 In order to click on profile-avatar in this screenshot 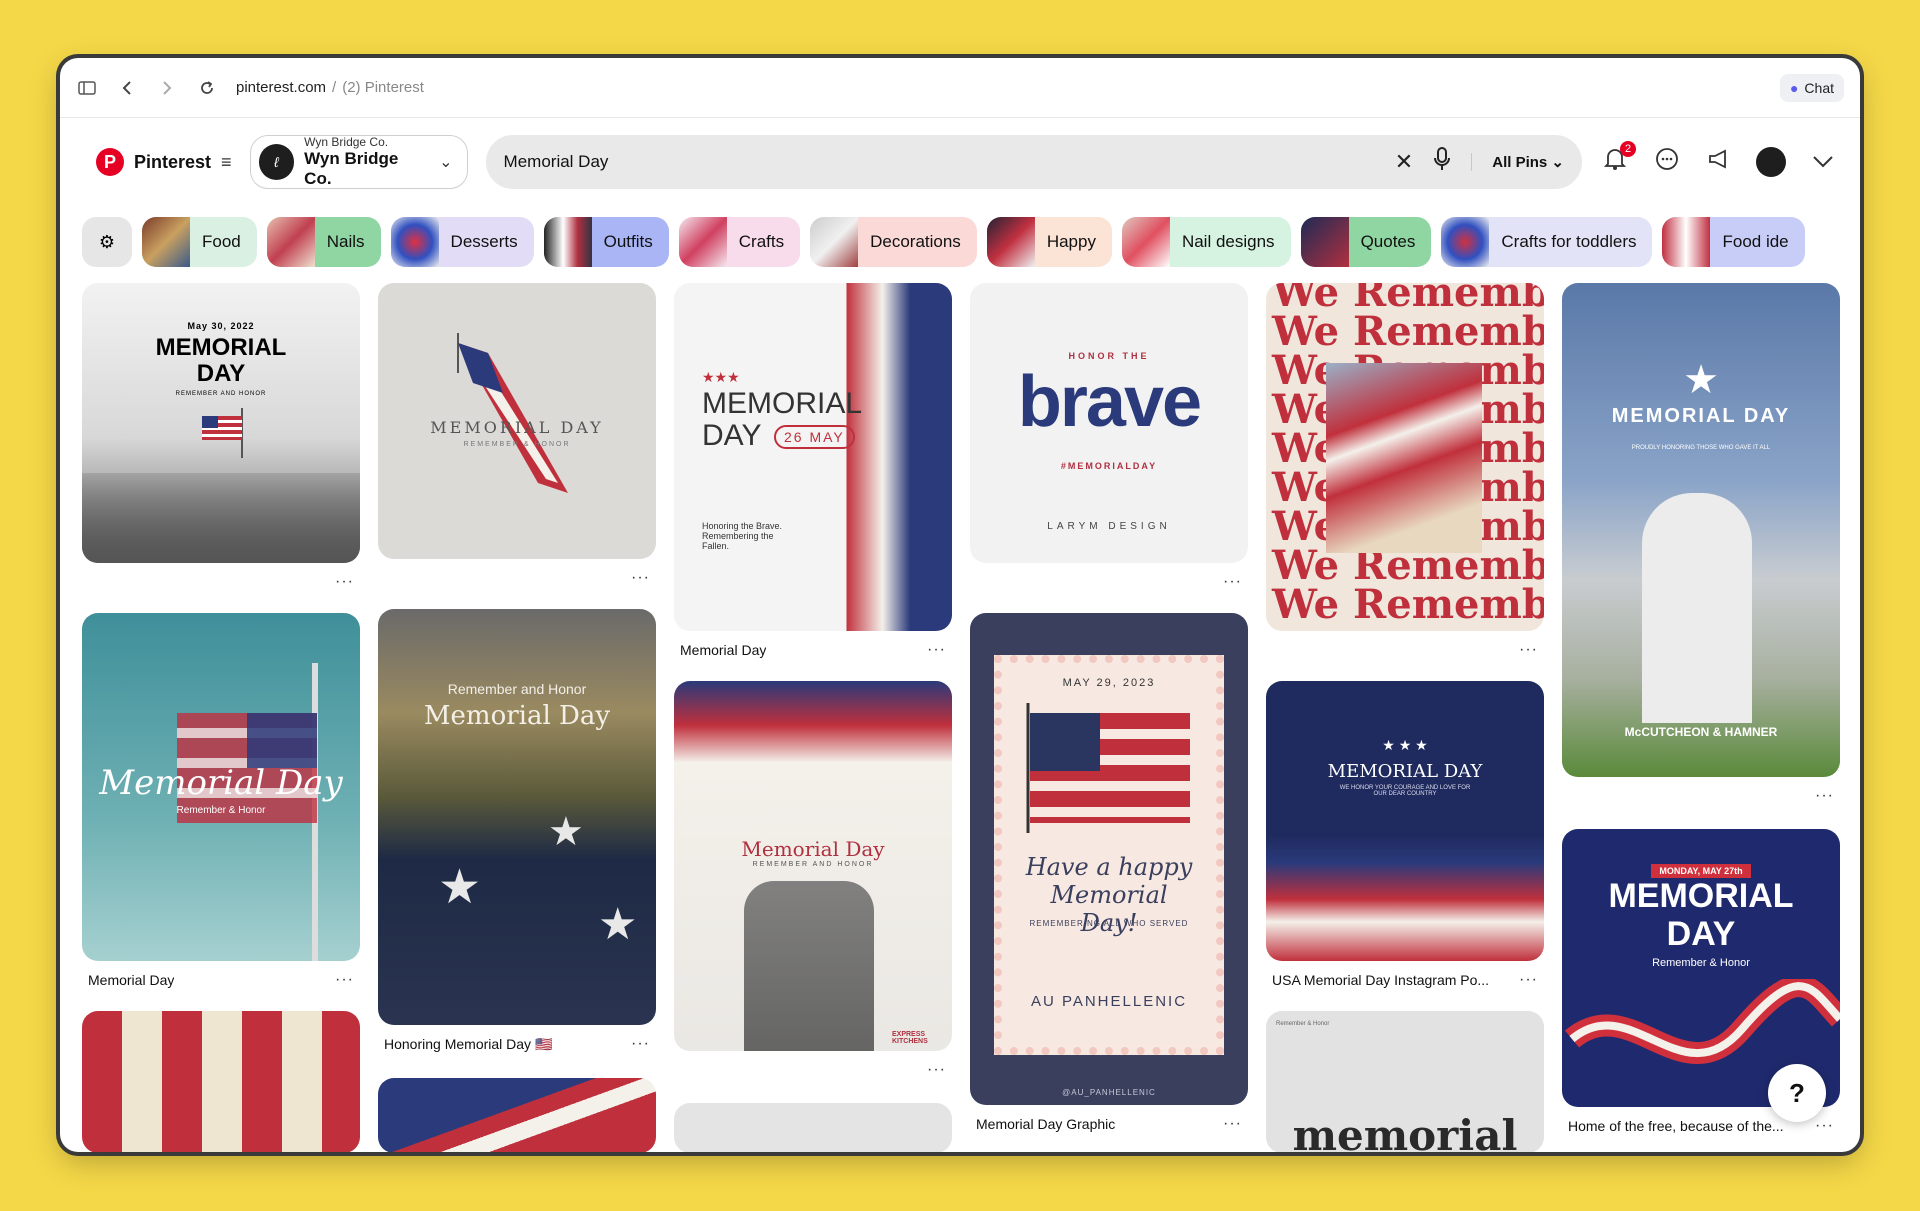, I will do `click(1771, 162)`.